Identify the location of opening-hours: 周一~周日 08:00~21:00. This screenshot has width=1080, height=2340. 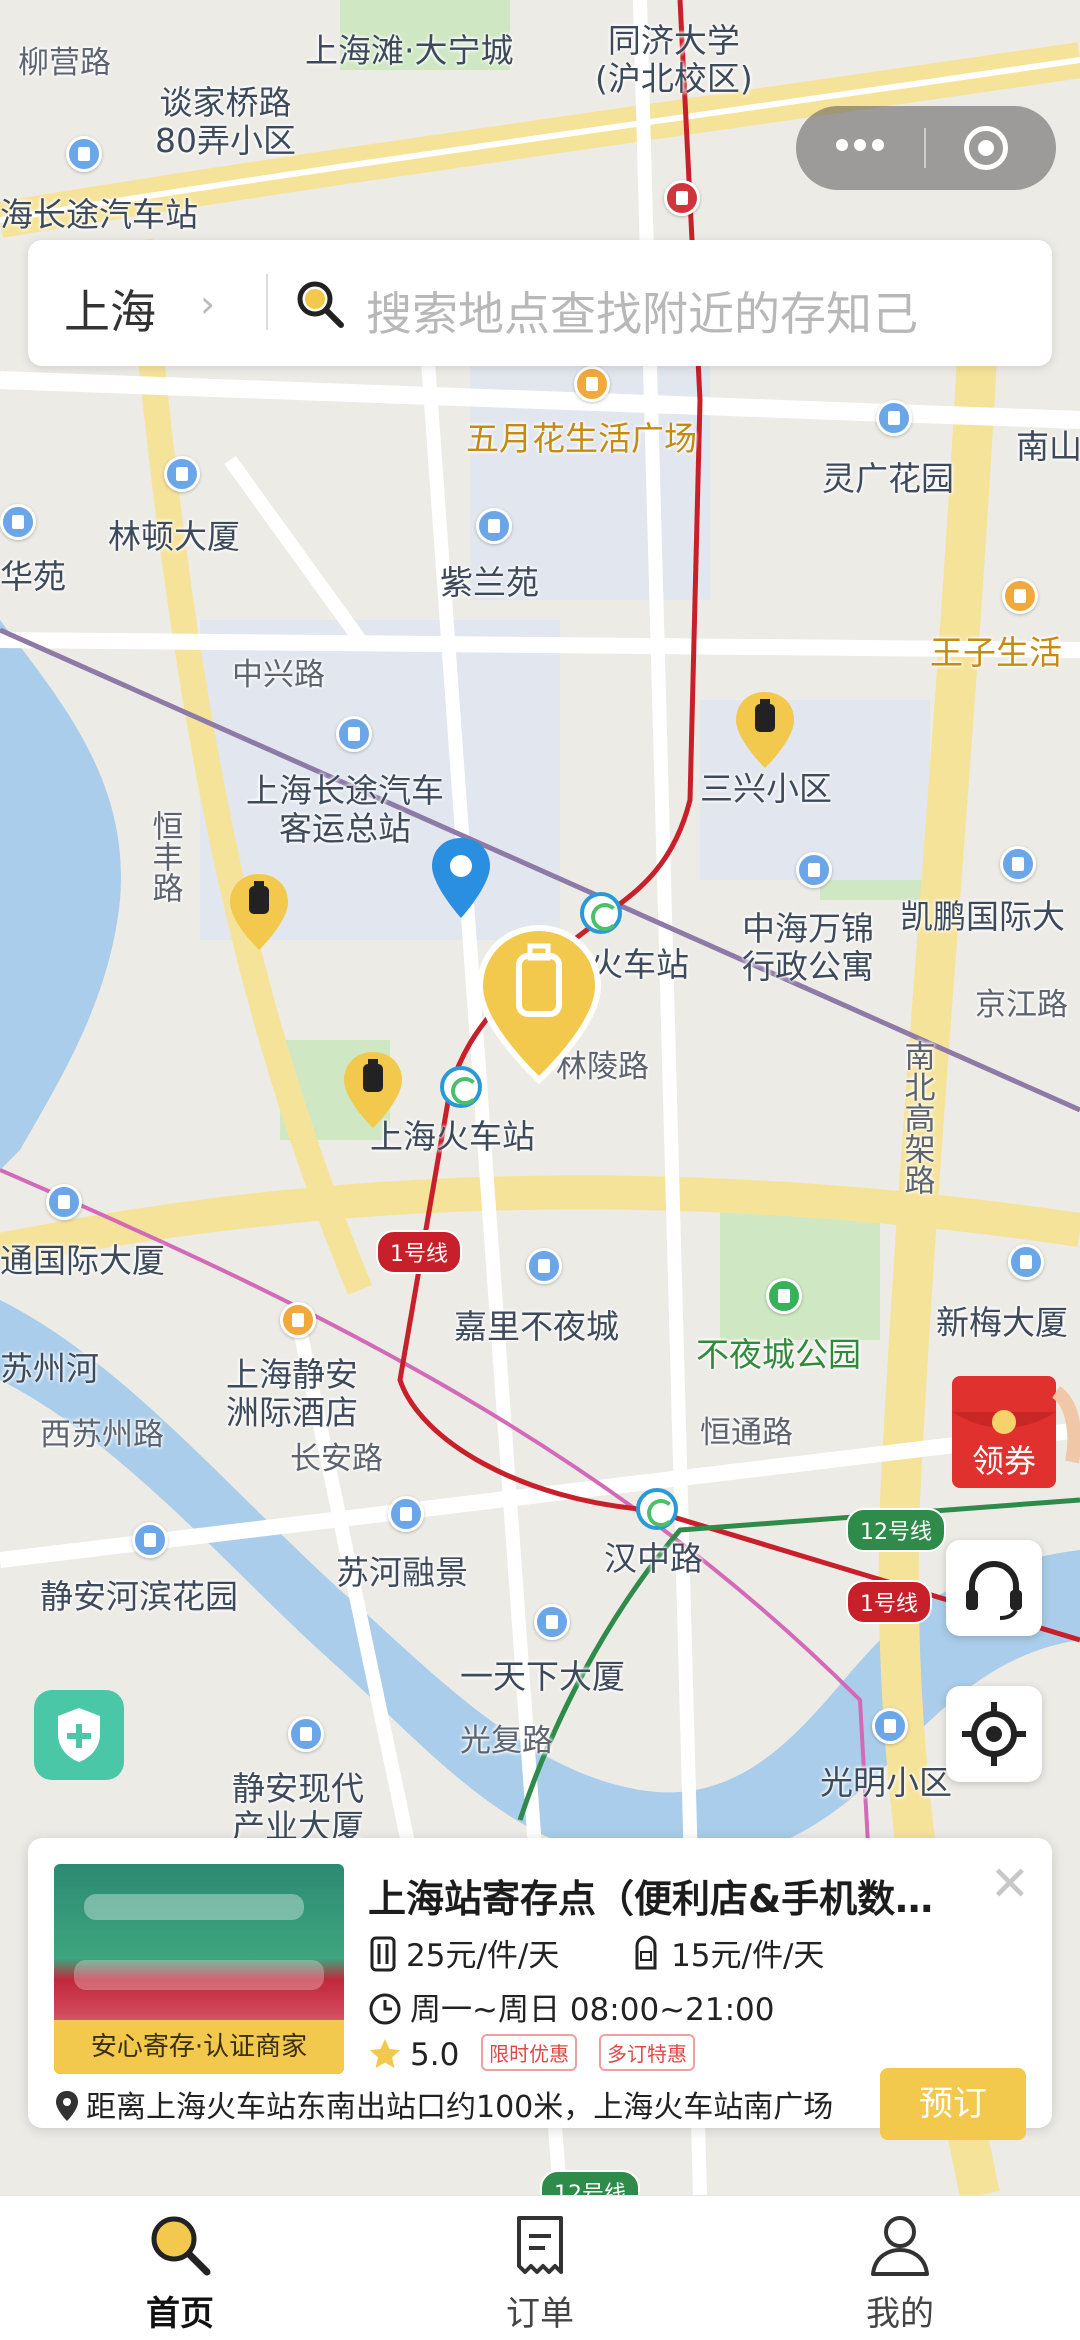
(592, 2010).